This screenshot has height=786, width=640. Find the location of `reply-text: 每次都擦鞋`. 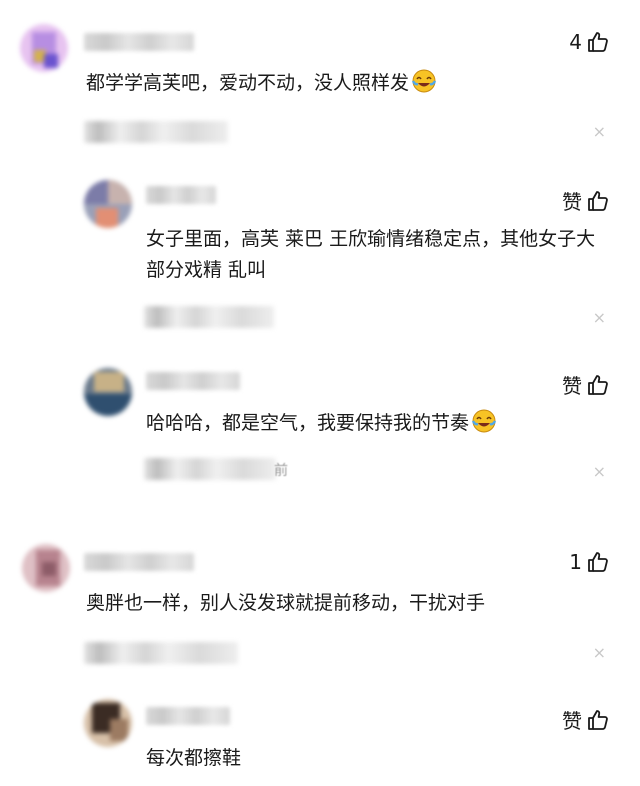

reply-text: 每次都擦鞋 is located at coordinates (194, 758).